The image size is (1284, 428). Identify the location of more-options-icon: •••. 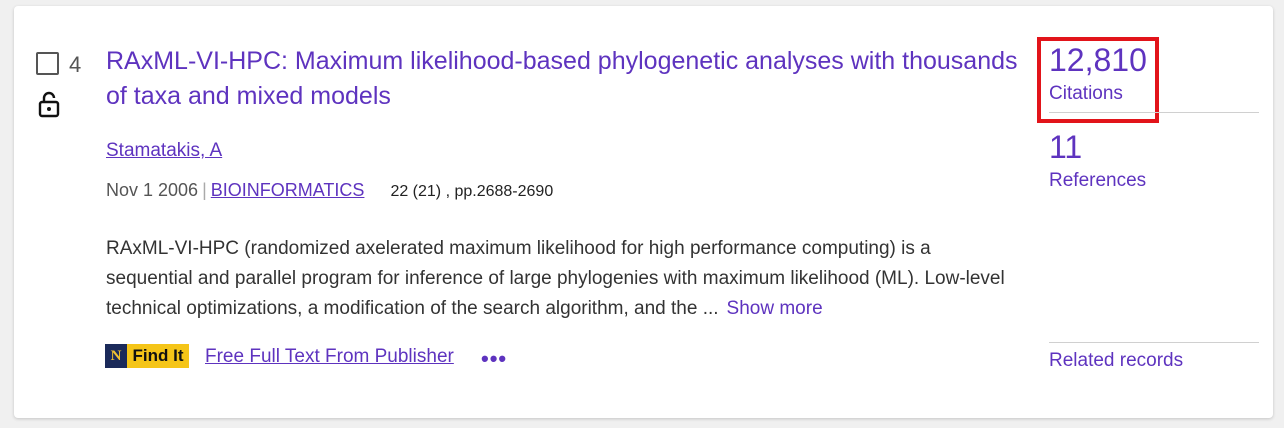
(494, 359).